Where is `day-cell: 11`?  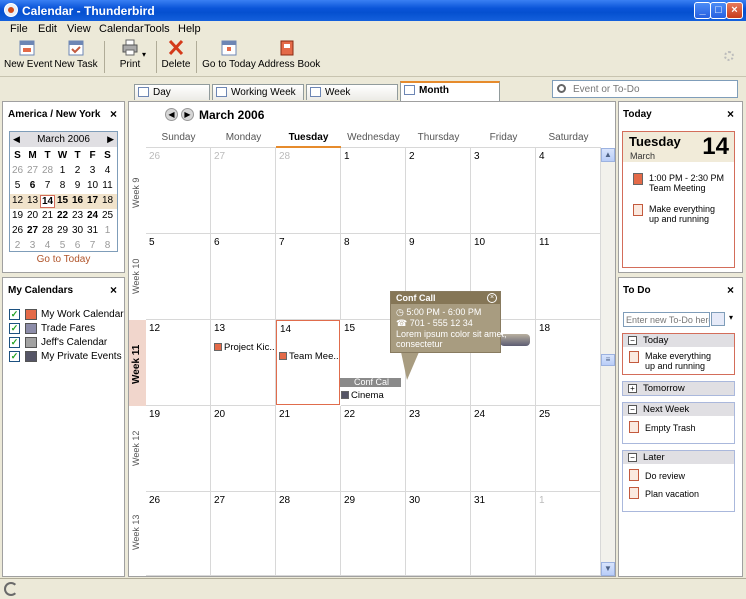
day-cell: 11 is located at coordinates (568, 277).